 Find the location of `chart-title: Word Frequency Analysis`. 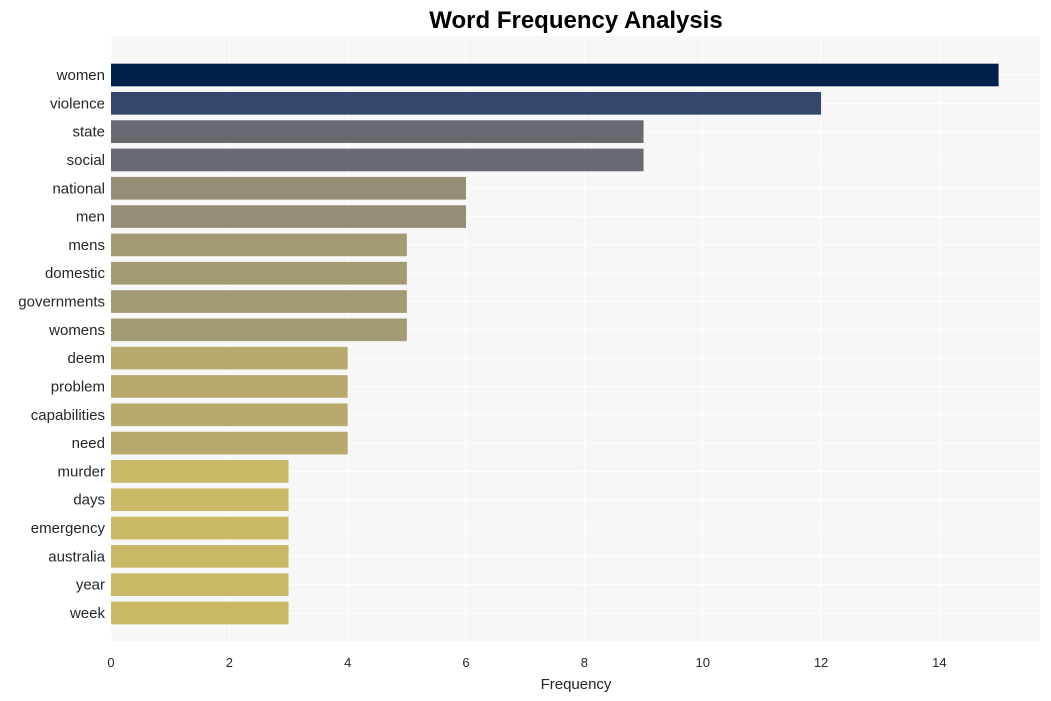

chart-title: Word Frequency Analysis is located at coordinates (575, 20).